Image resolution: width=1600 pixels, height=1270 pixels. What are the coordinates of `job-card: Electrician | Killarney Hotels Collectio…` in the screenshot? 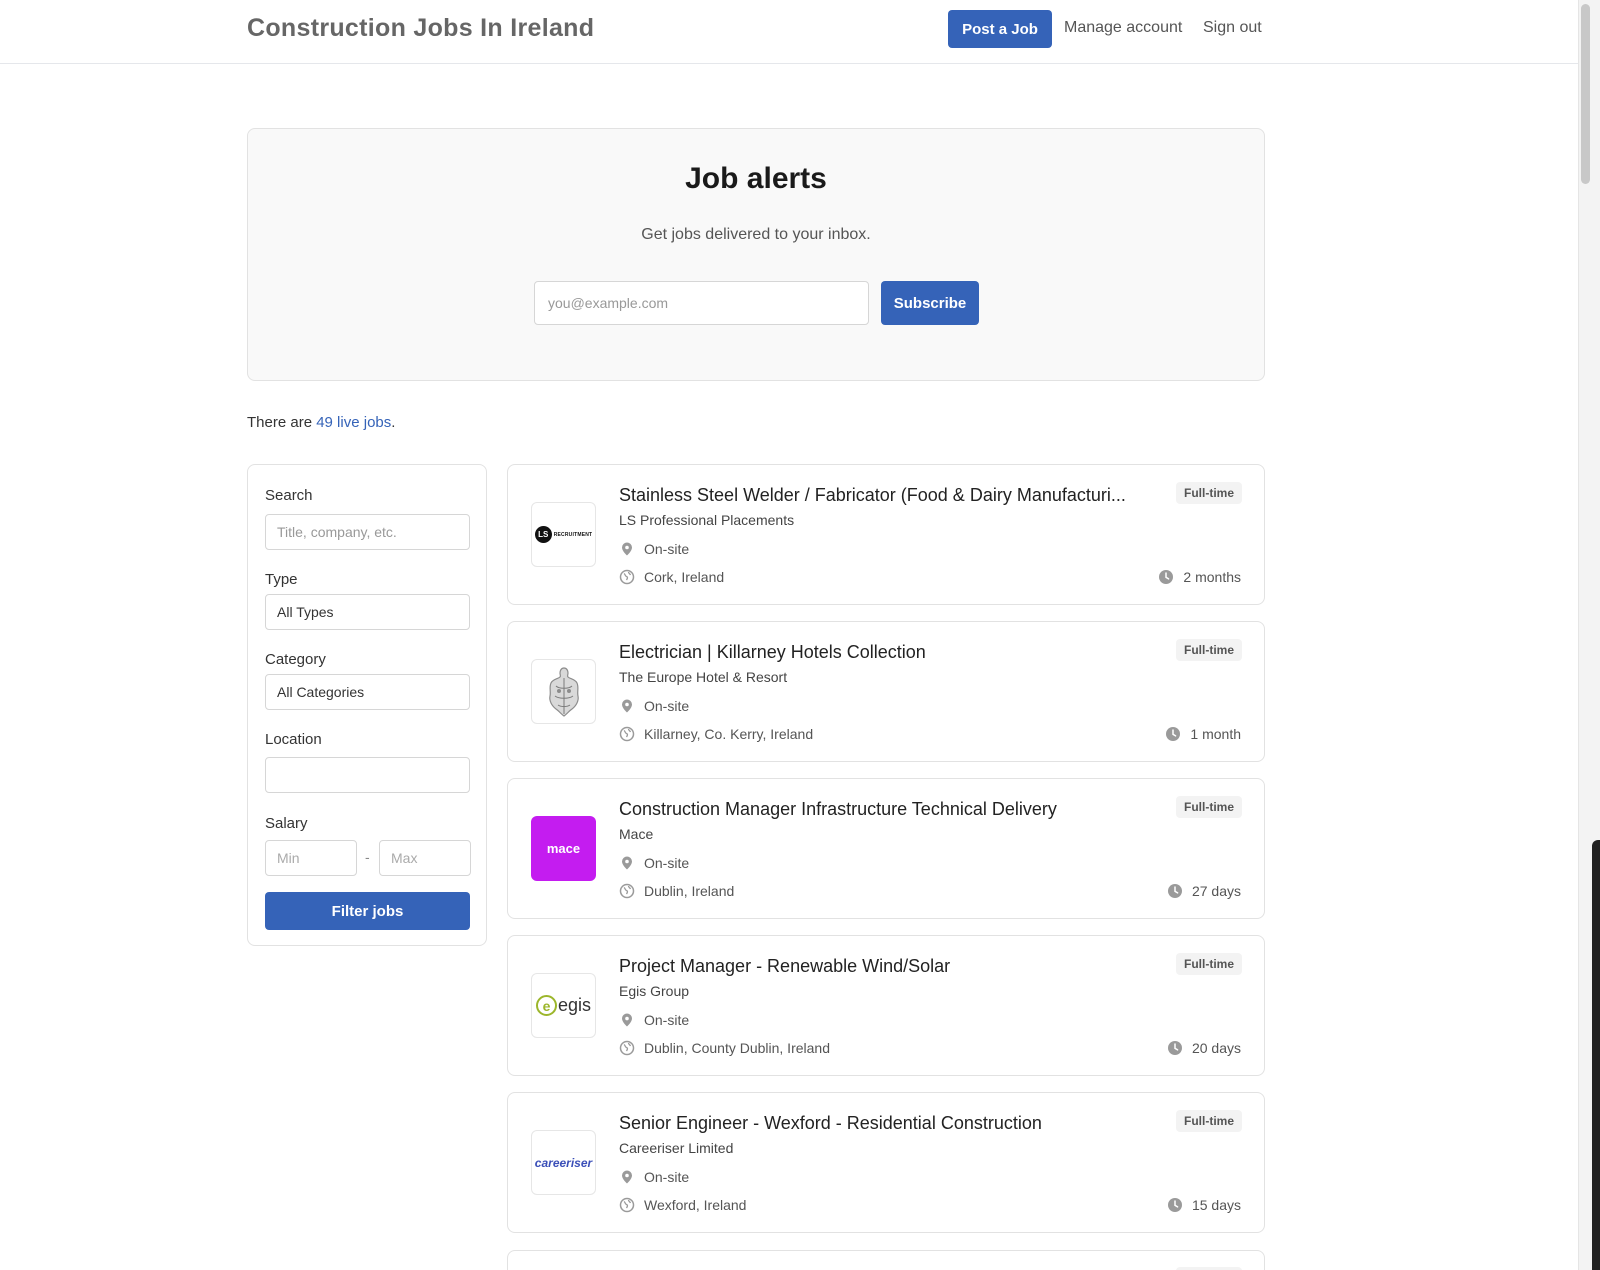 It's located at (886, 691).